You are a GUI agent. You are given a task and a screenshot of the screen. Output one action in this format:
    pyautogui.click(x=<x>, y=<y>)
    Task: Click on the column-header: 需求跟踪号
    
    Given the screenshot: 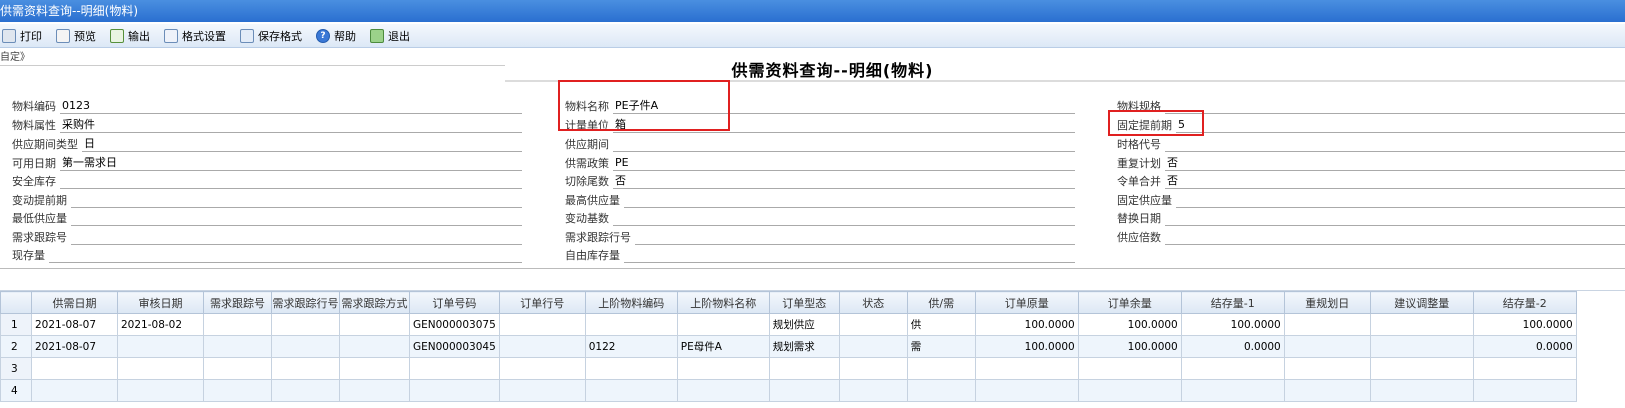 What is the action you would take?
    pyautogui.click(x=237, y=302)
    